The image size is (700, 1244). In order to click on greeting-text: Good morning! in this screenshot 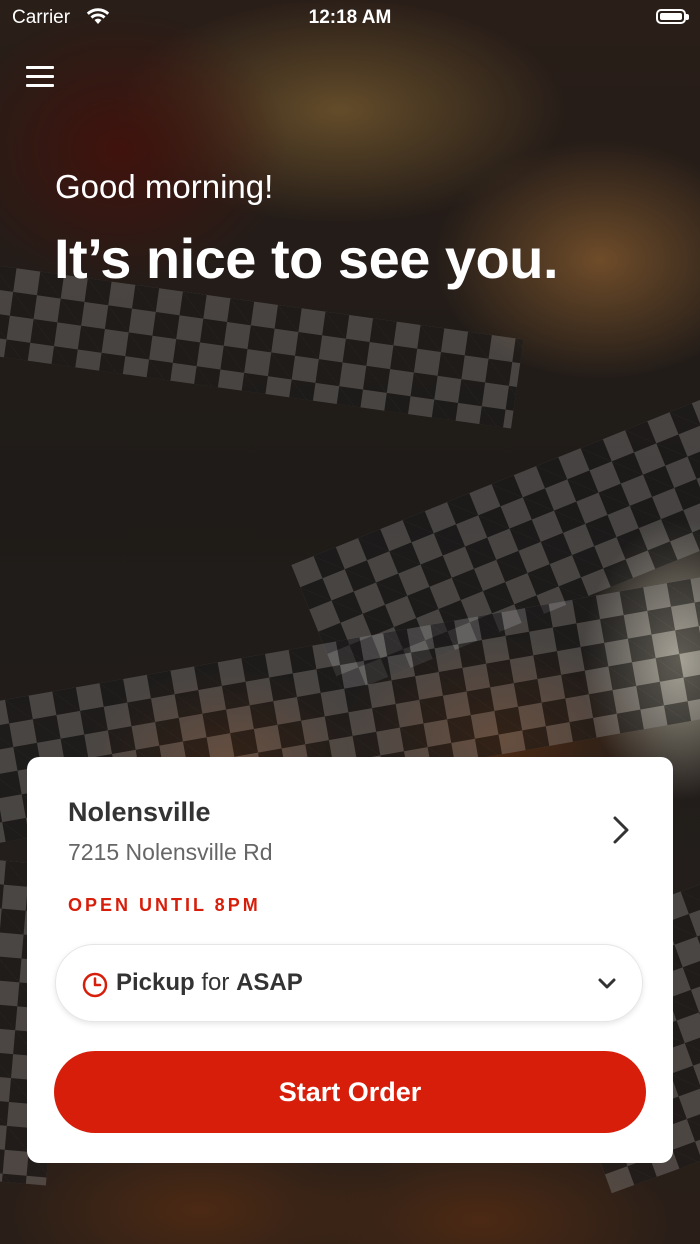, I will do `click(164, 186)`.